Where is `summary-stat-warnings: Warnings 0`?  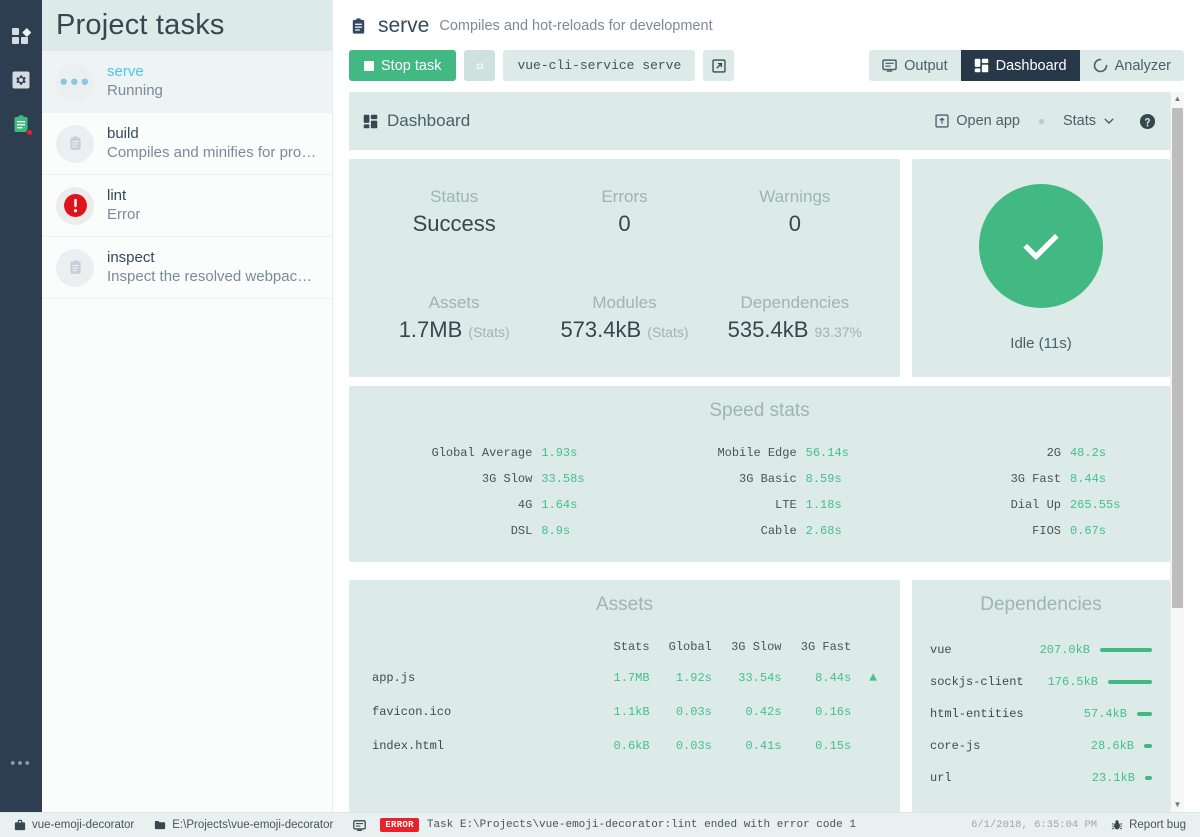
summary-stat-warnings: Warnings 0 is located at coordinates (795, 212).